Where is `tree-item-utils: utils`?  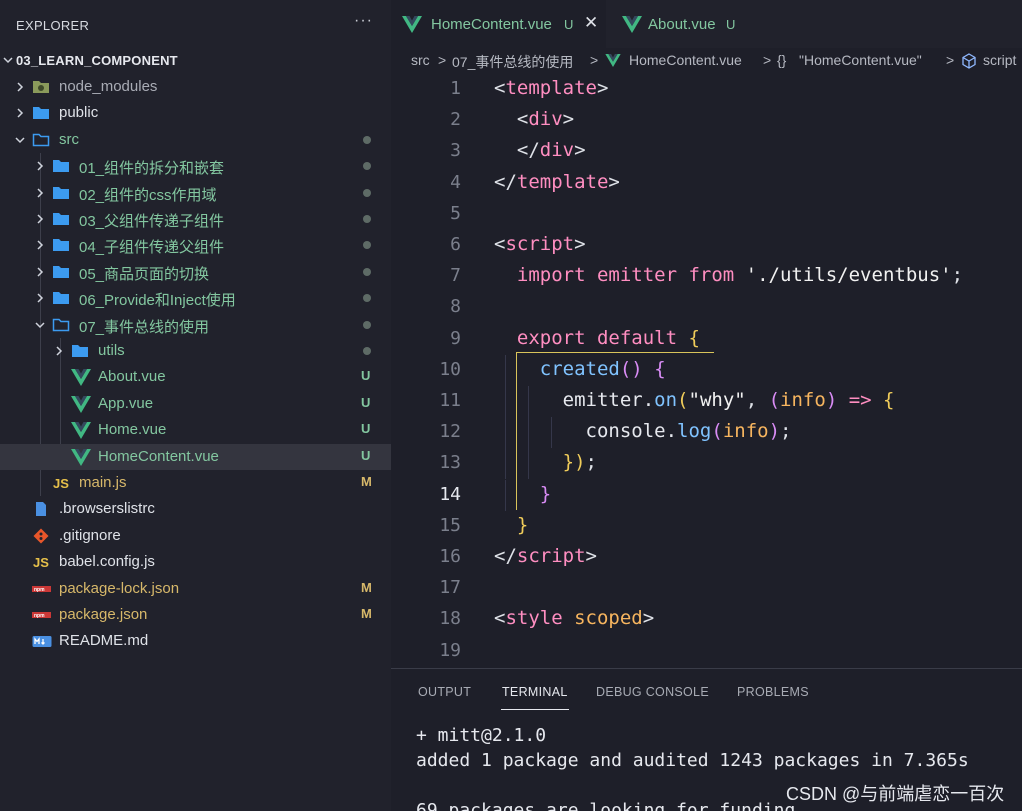
tree-item-utils: utils is located at coordinates (195, 351).